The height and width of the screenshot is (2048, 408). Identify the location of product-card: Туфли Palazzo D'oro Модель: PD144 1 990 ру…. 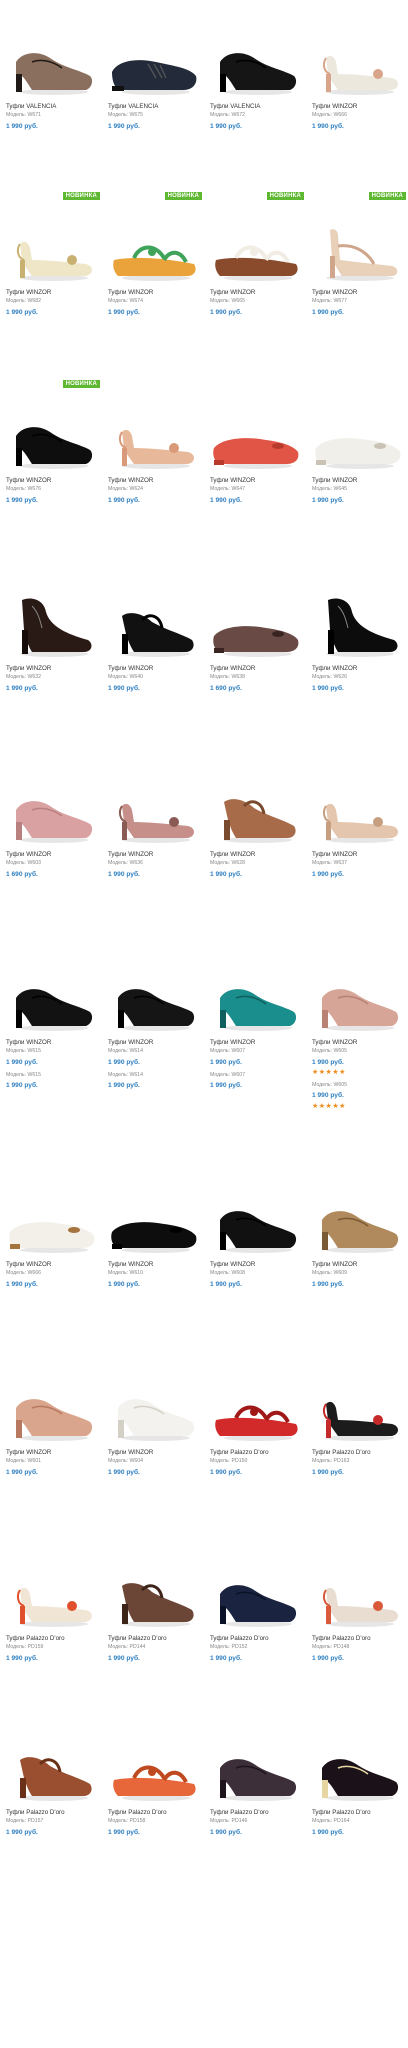
(153, 1641).